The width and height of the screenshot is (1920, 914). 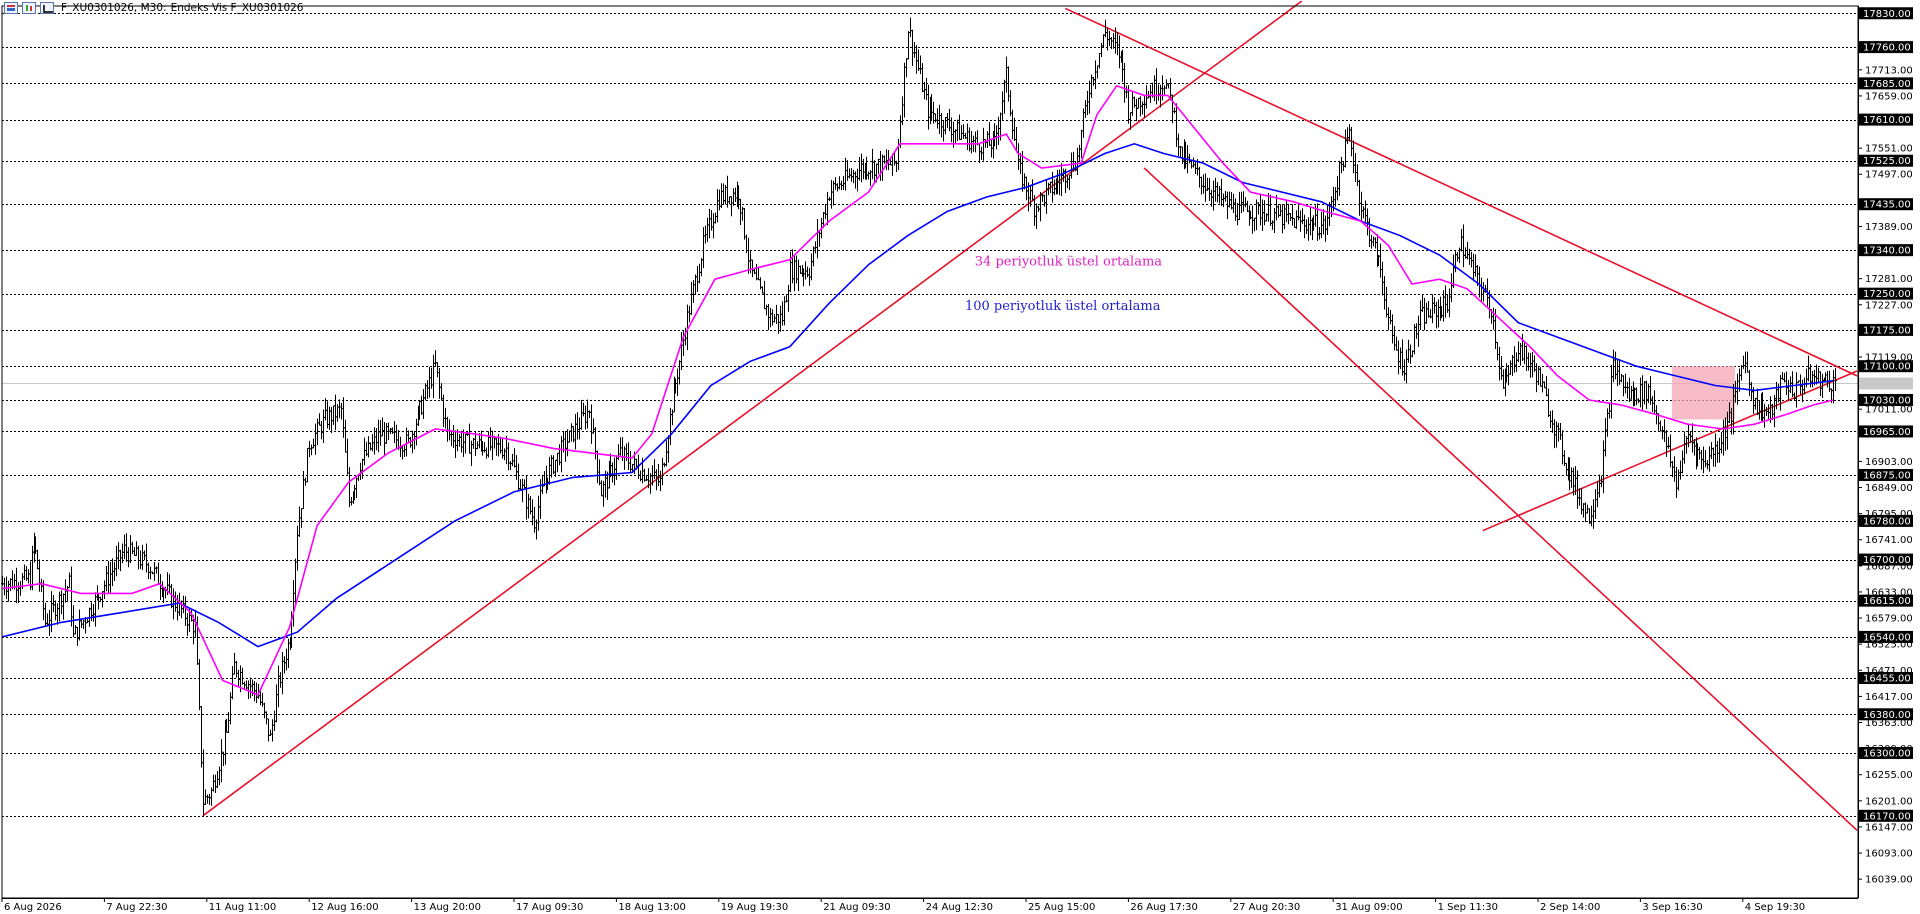 I want to click on current-price-box, so click(x=1886, y=383).